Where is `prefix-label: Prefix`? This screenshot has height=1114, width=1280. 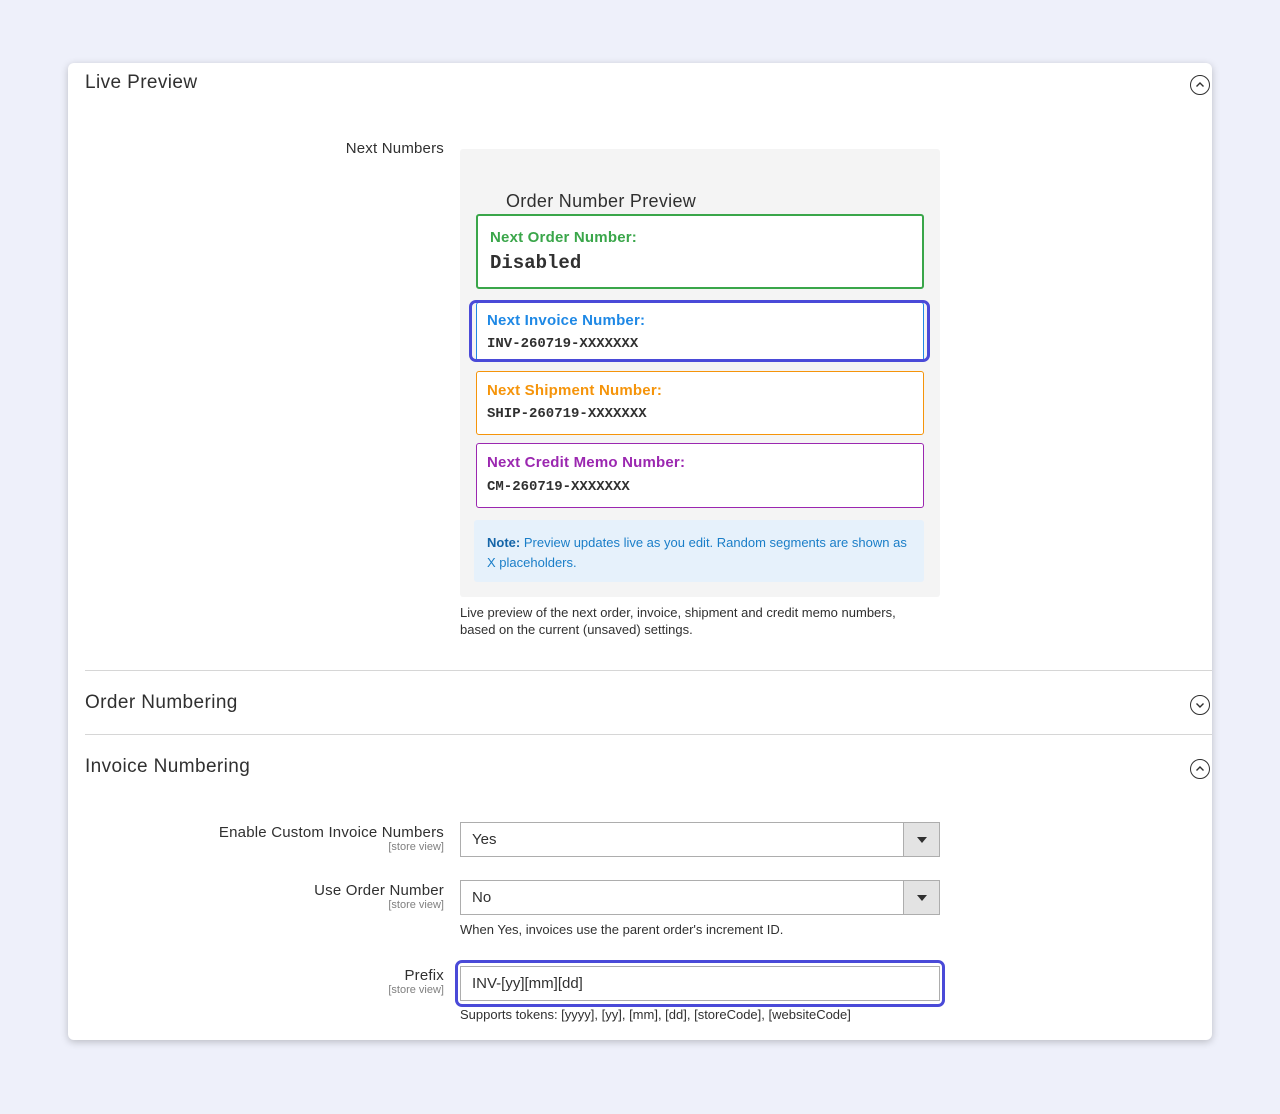
prefix-label: Prefix is located at coordinates (424, 975).